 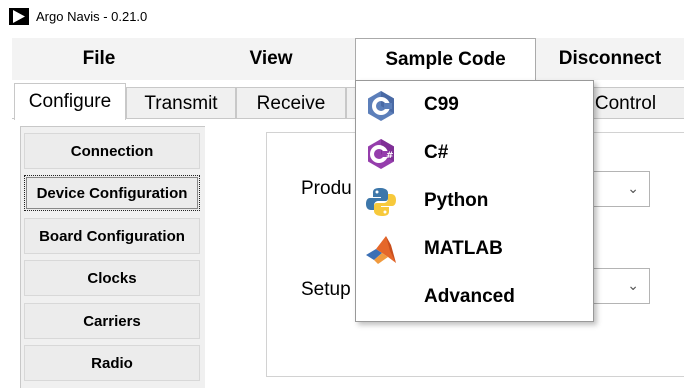 I want to click on sidebar-item-carriers: Carriers, so click(x=112, y=321).